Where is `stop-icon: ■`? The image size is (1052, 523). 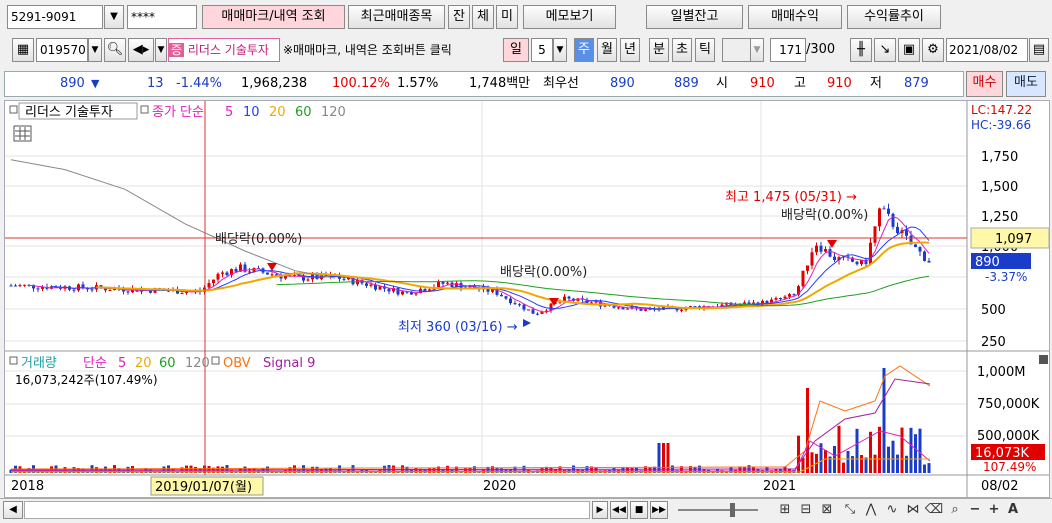 stop-icon: ■ is located at coordinates (639, 510).